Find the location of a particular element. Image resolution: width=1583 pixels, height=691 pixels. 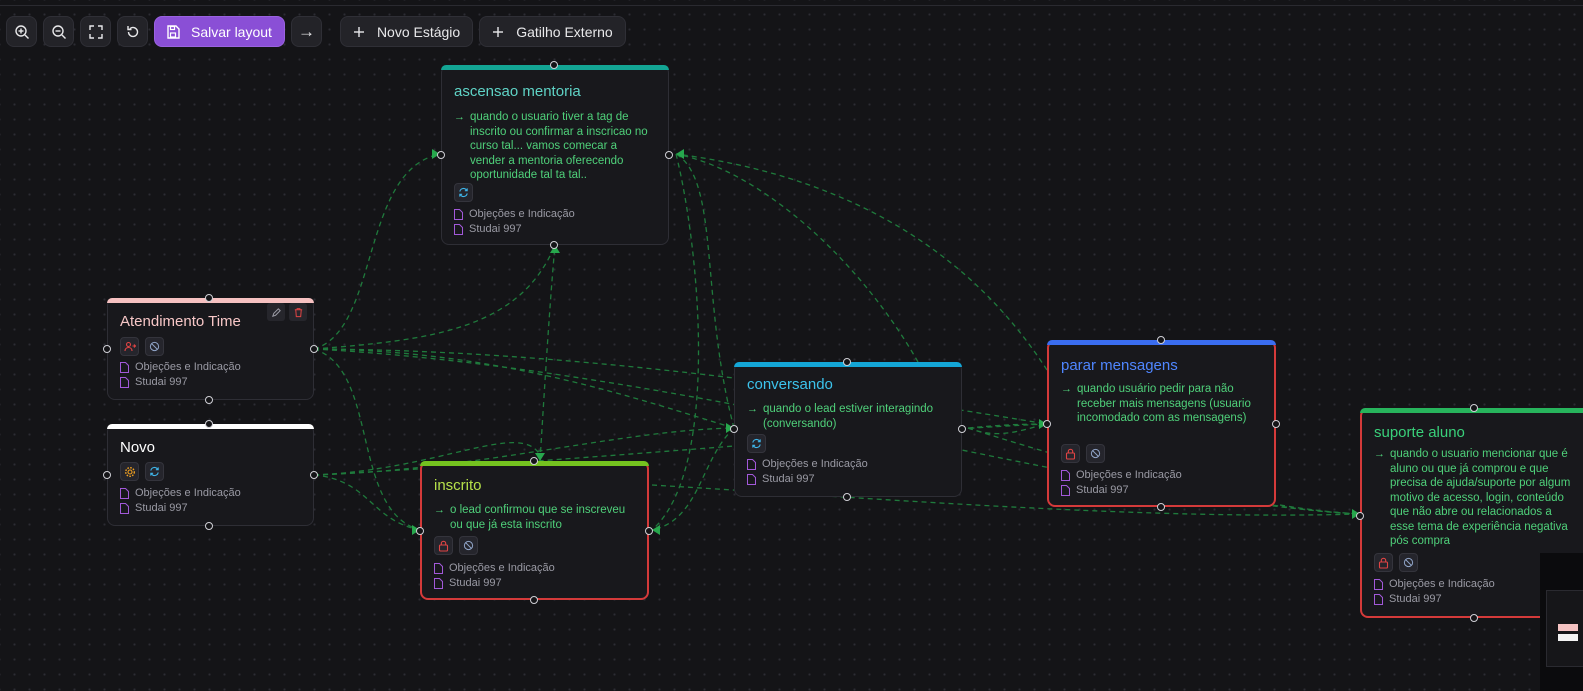

gear-badge is located at coordinates (129, 471).